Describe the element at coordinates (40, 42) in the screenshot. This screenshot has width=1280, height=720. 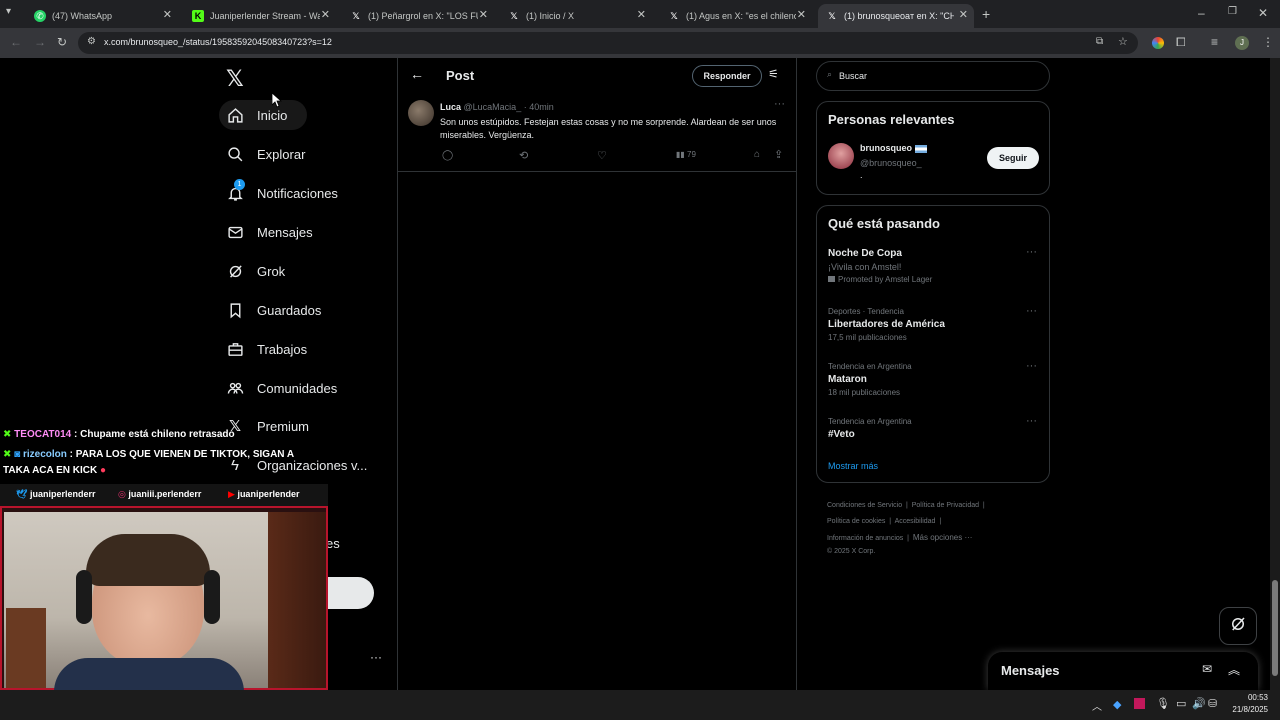
I see `forward-icon: →` at that location.